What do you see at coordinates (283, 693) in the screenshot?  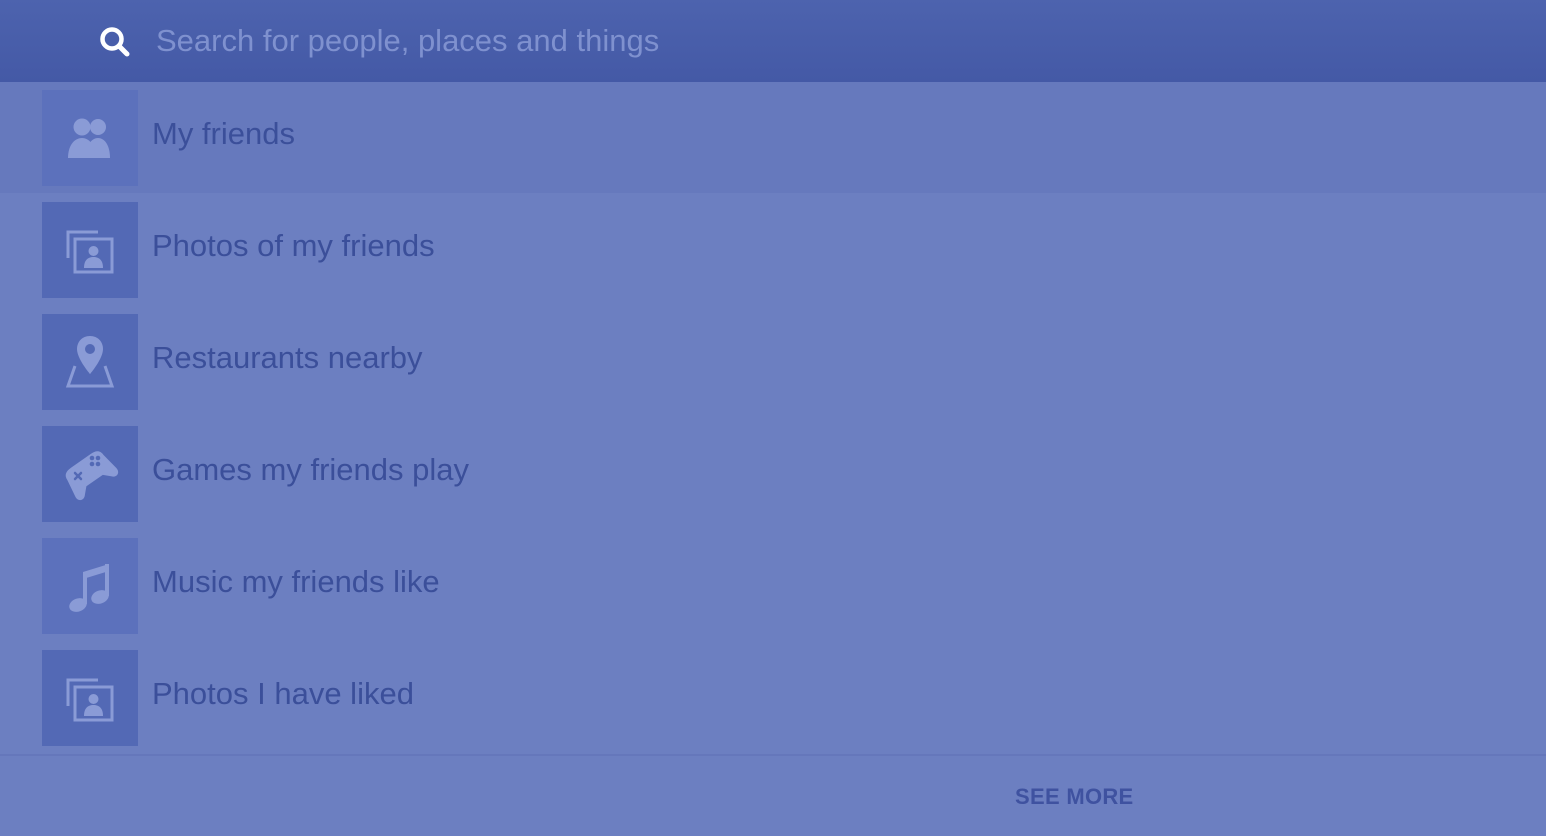 I see `suggestion-label: Photos I have liked` at bounding box center [283, 693].